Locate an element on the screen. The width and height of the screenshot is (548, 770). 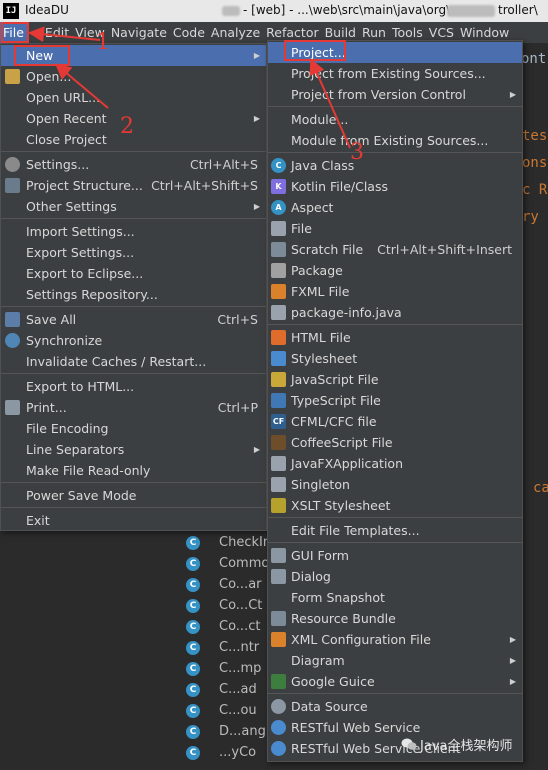
watermark: Java全栈架构师 is located at coordinates (466, 746).